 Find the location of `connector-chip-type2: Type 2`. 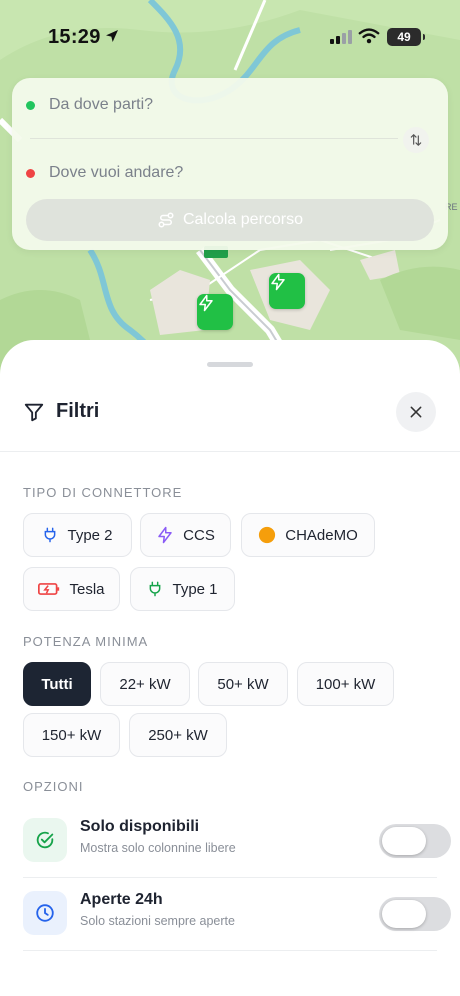

connector-chip-type2: Type 2 is located at coordinates (77, 535).